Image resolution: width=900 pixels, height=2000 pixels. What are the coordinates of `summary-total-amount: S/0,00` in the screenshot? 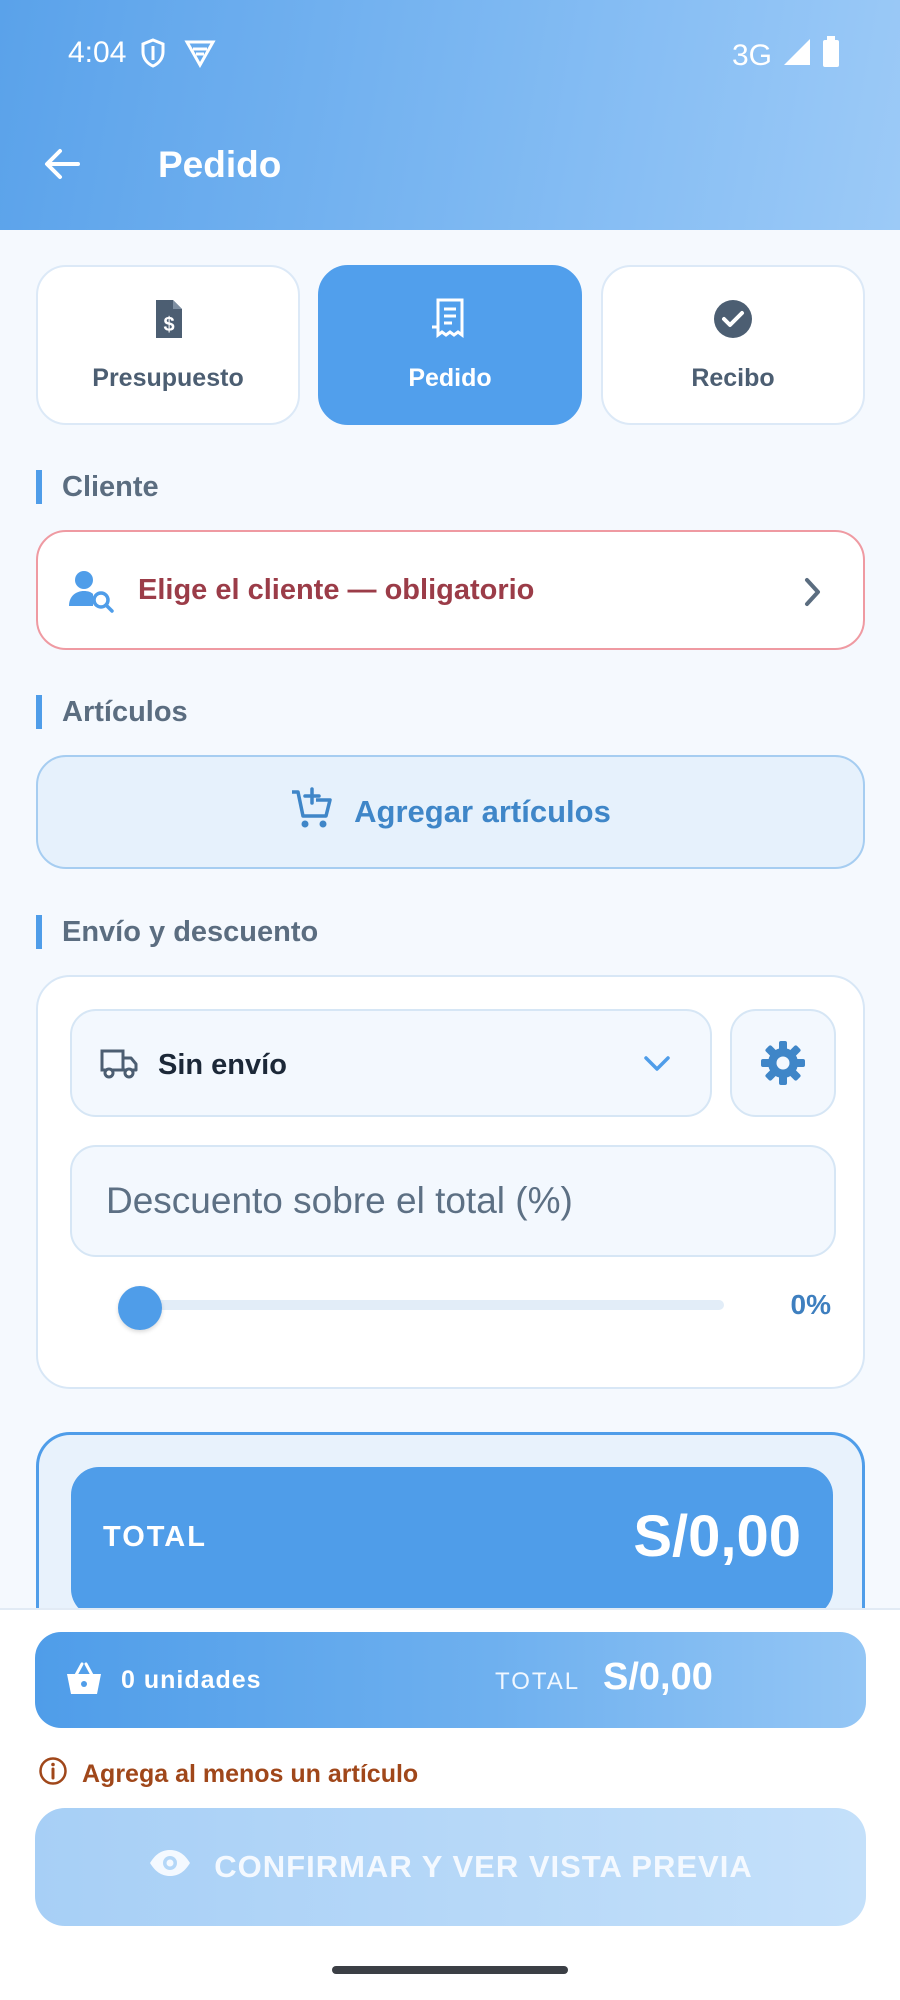 It's located at (658, 1677).